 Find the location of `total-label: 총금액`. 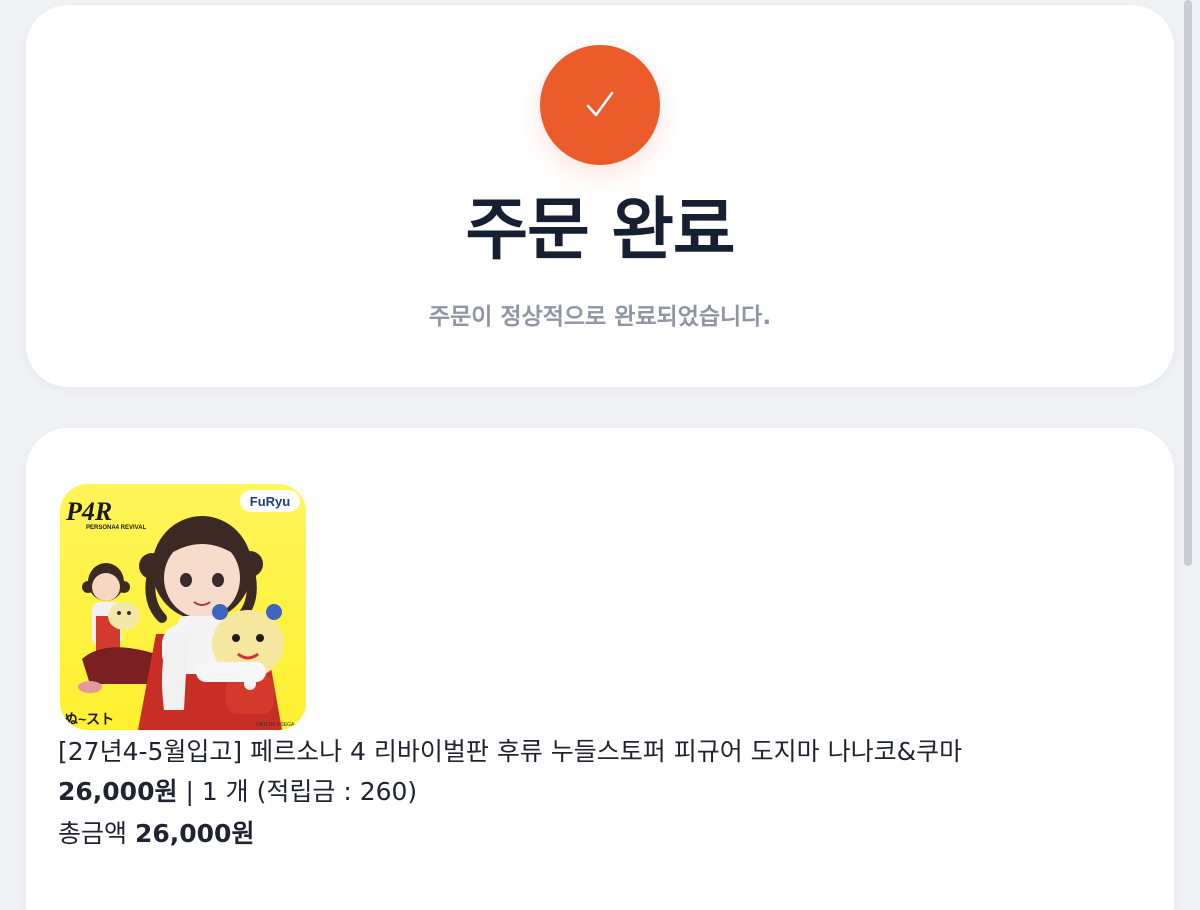

total-label: 총금액 is located at coordinates (93, 833).